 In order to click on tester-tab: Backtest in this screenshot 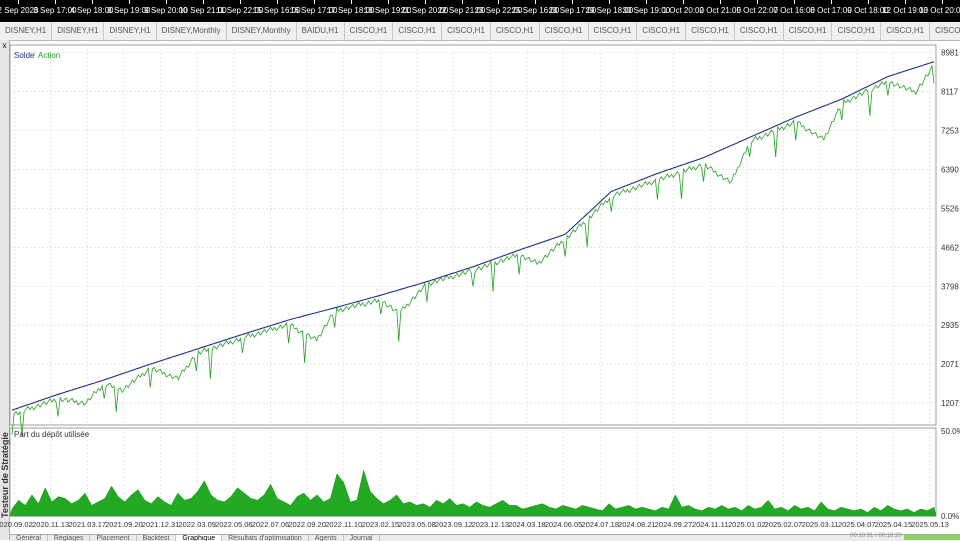, I will do `click(157, 538)`.